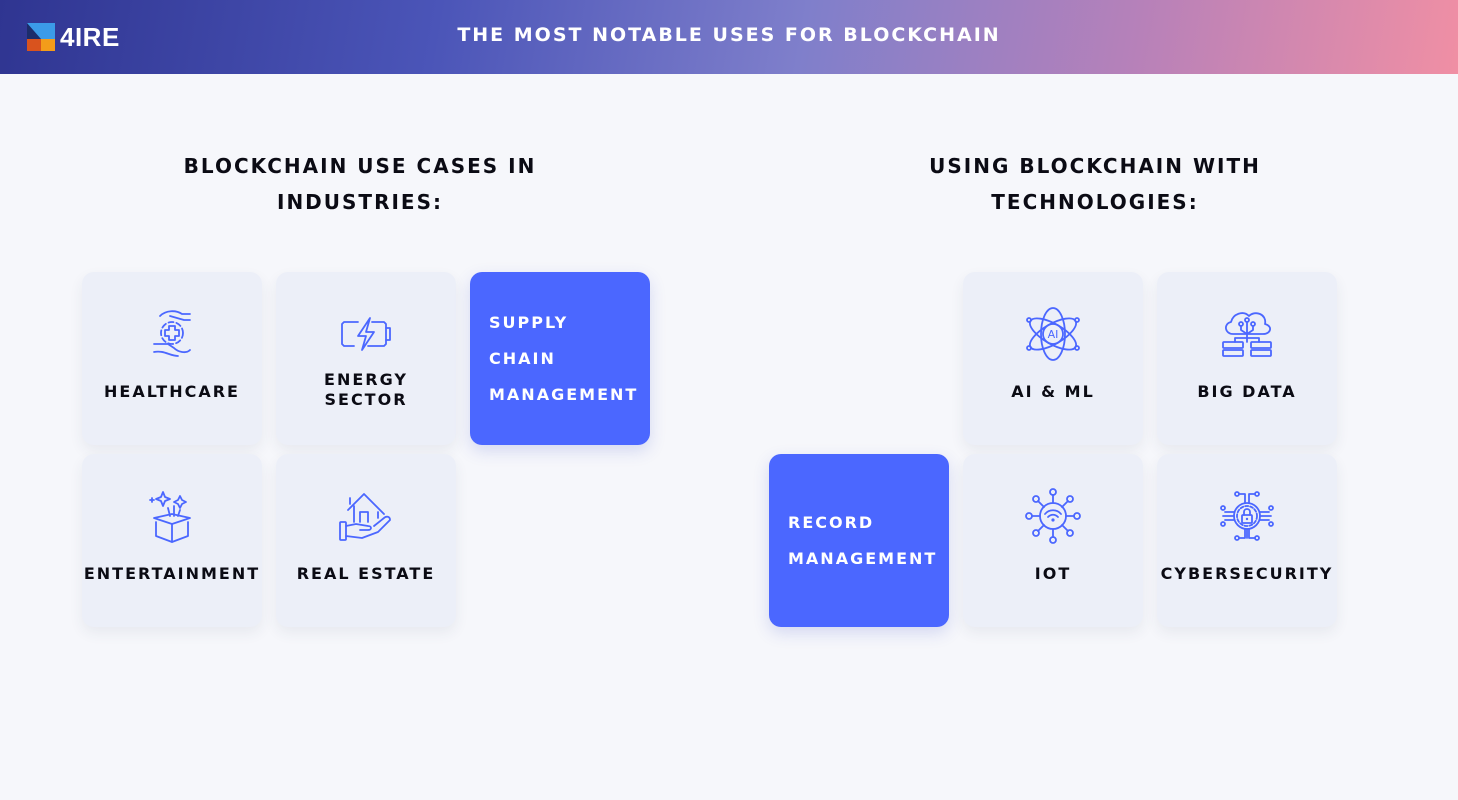 The width and height of the screenshot is (1458, 800). I want to click on svg-text: AI, so click(1053, 334).